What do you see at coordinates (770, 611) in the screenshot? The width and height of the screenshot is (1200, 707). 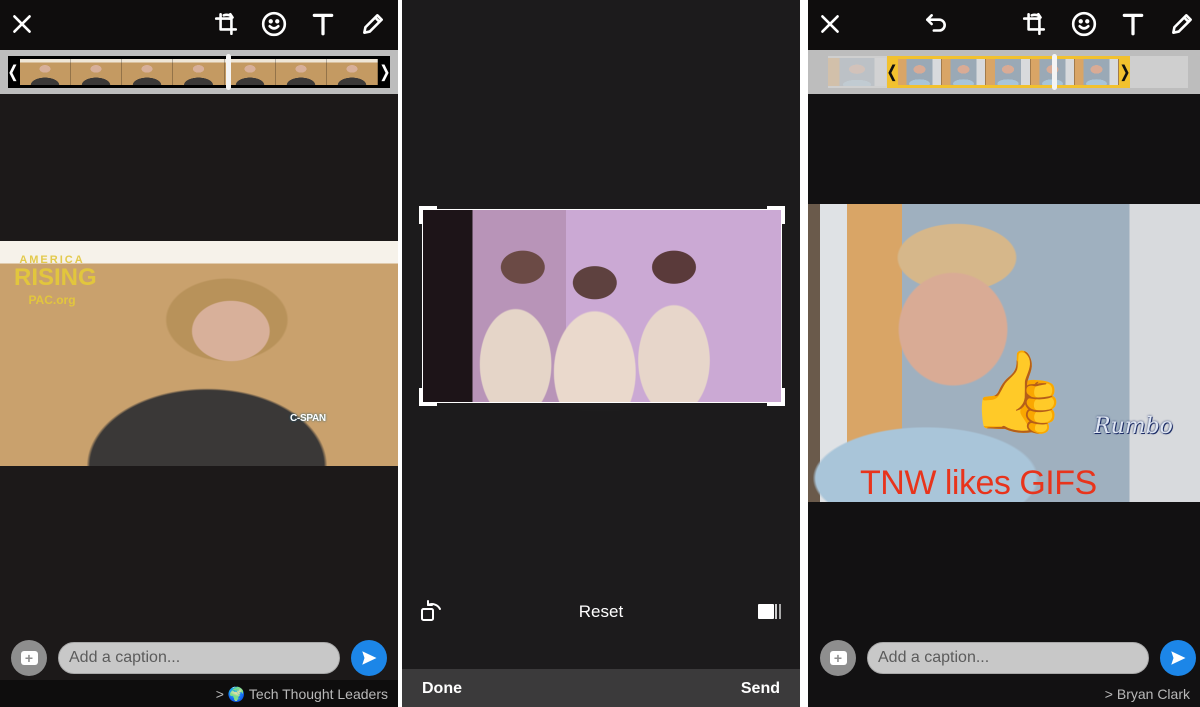 I see `aspect-ratio-icon` at bounding box center [770, 611].